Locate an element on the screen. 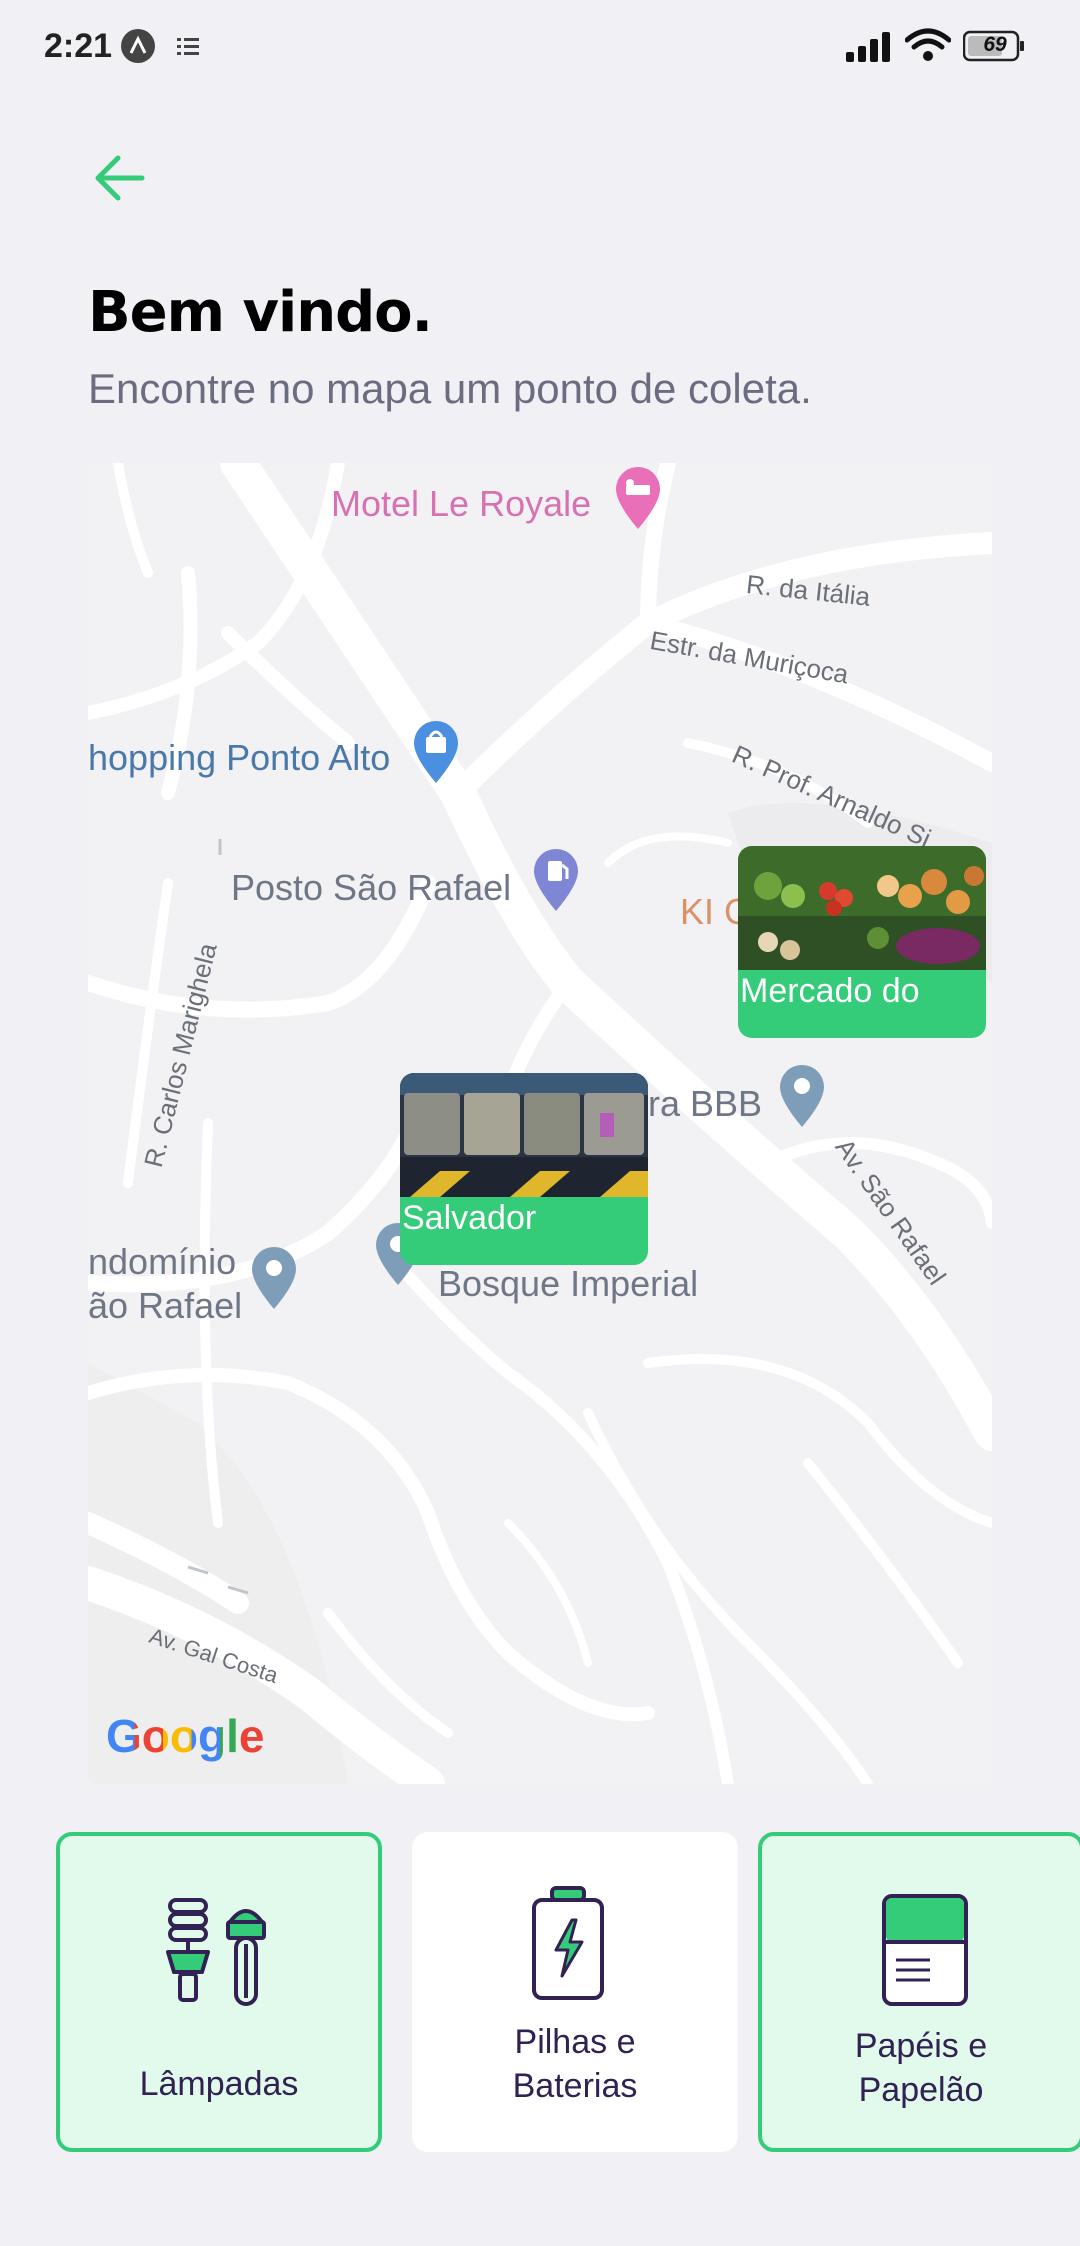 The image size is (1080, 2246). battery-icon is located at coordinates (568, 1943).